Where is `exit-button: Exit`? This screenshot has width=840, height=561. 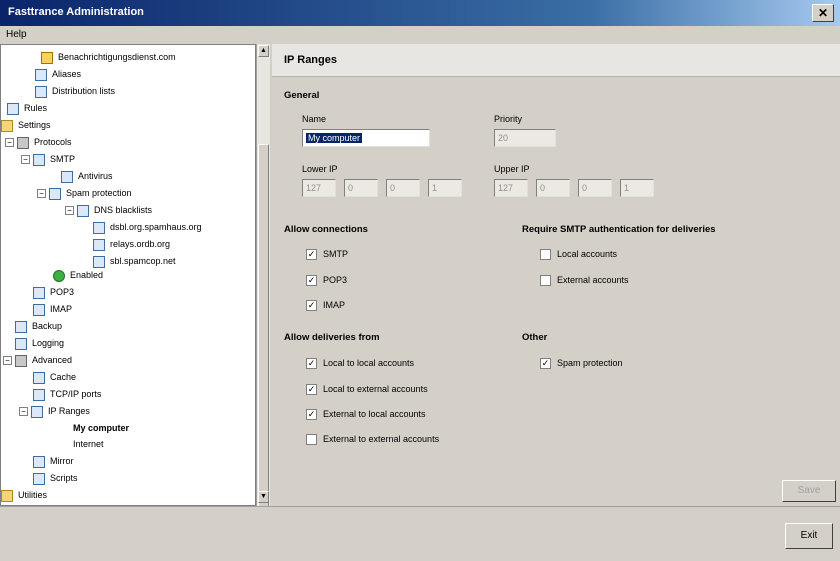
exit-button: Exit is located at coordinates (809, 536).